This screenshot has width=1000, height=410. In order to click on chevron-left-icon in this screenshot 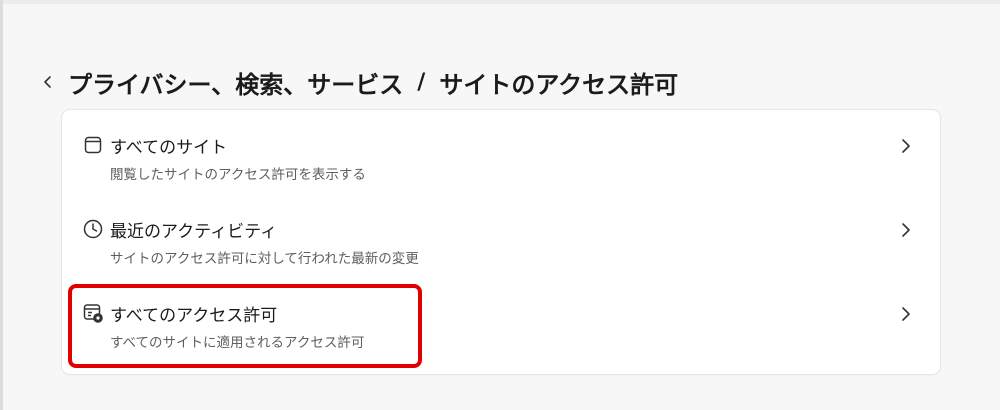, I will do `click(47, 82)`.